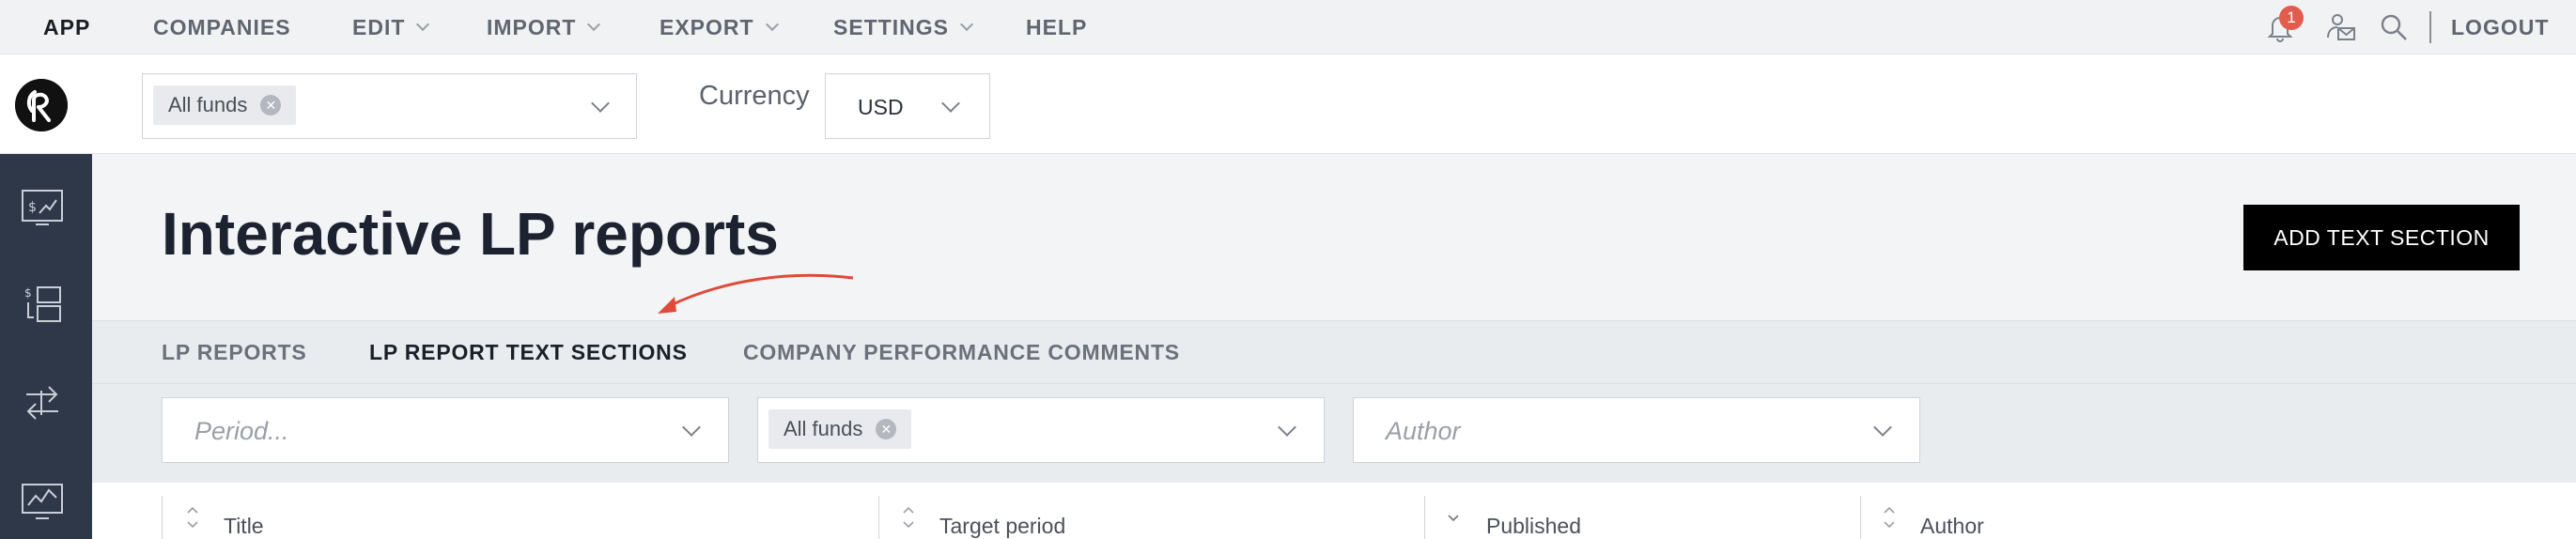 Image resolution: width=2576 pixels, height=539 pixels. What do you see at coordinates (707, 27) in the screenshot?
I see `nav-export-label: EXPORT` at bounding box center [707, 27].